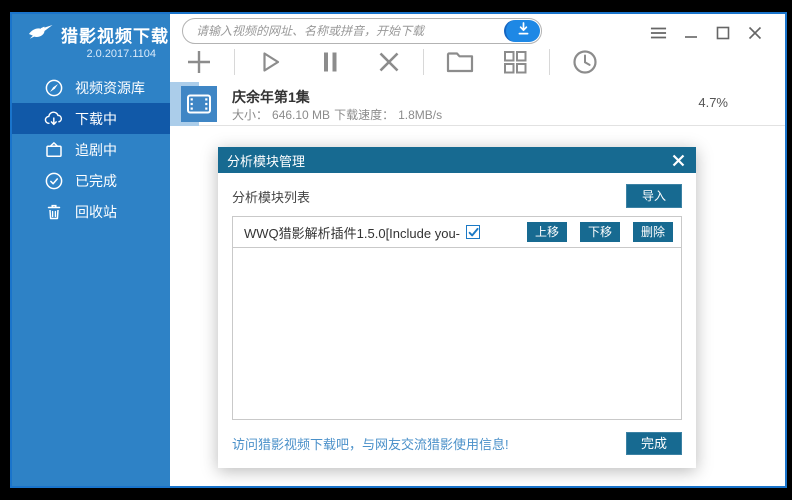 This screenshot has height=500, width=792. What do you see at coordinates (96, 180) in the screenshot?
I see `sidebar-item-label: 已完成` at bounding box center [96, 180].